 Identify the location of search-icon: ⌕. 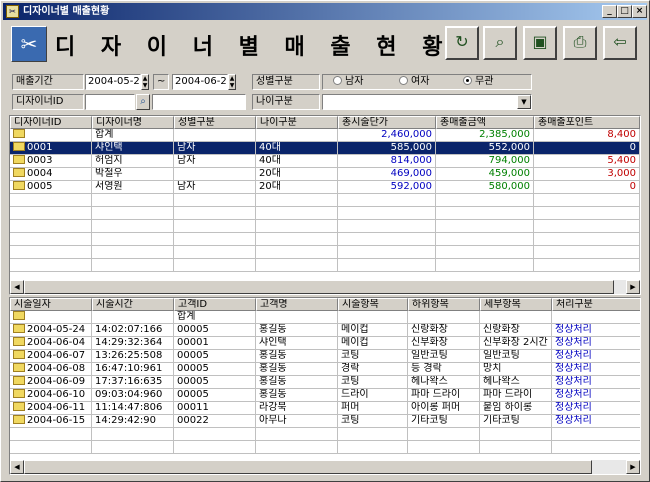
(500, 41).